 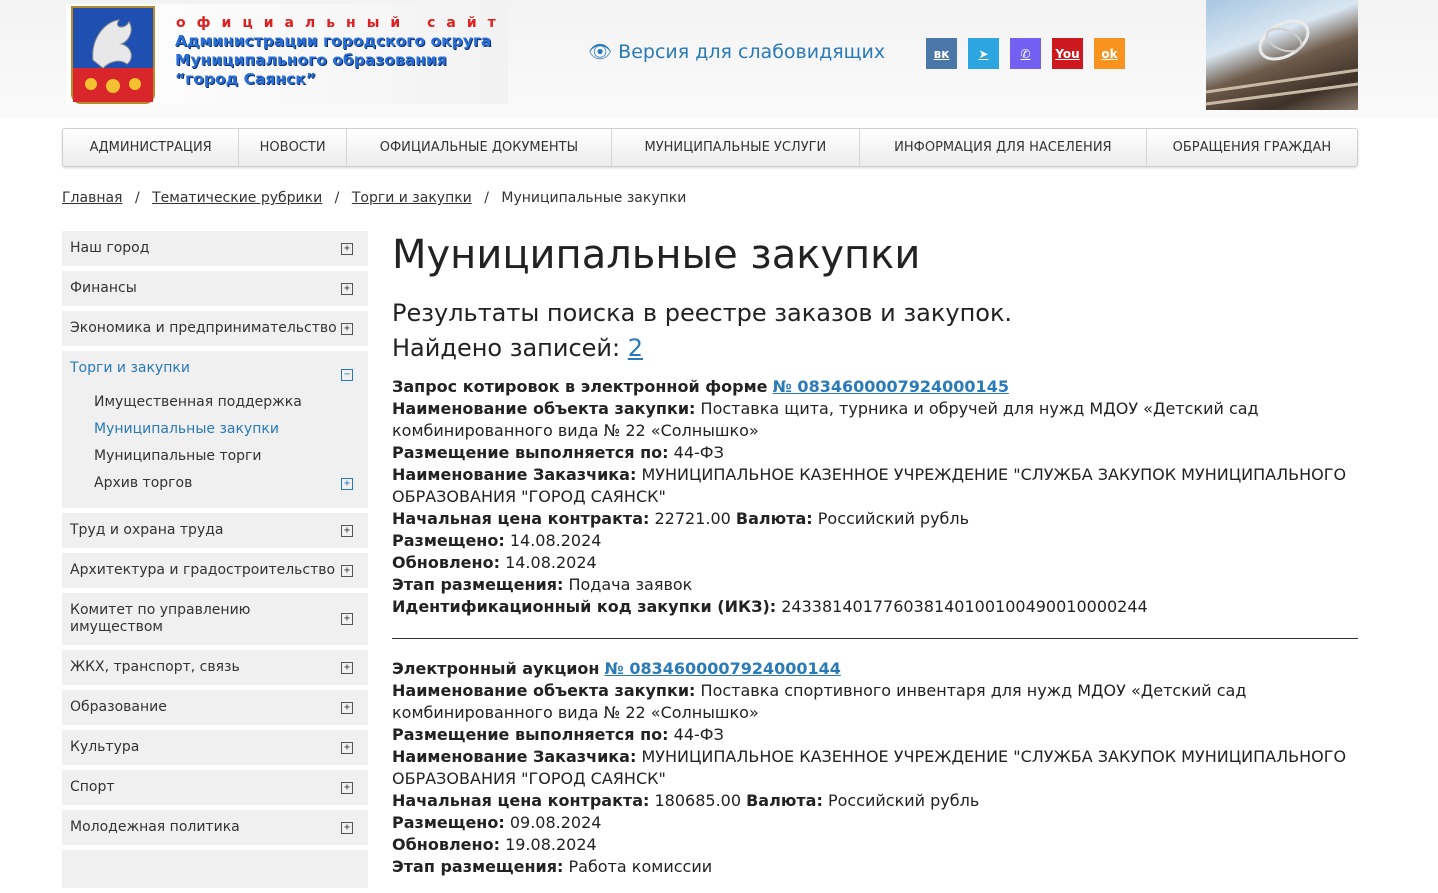 What do you see at coordinates (155, 827) in the screenshot?
I see `sidebar-item-label: Молодежная политика` at bounding box center [155, 827].